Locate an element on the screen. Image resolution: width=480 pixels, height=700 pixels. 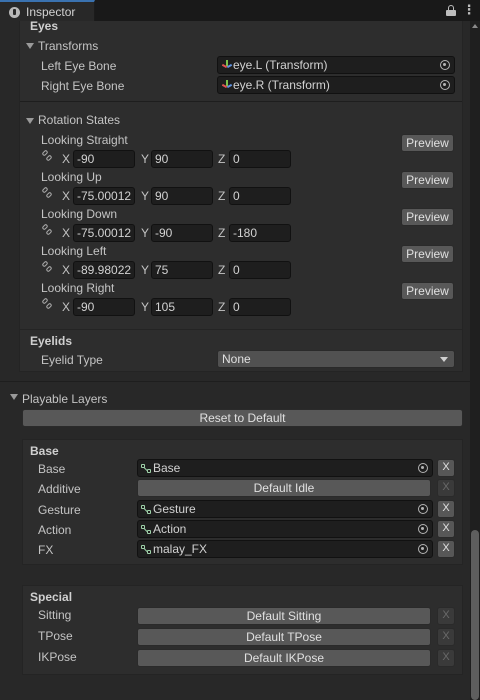
dropdown-arrow-icon is located at coordinates (444, 359).